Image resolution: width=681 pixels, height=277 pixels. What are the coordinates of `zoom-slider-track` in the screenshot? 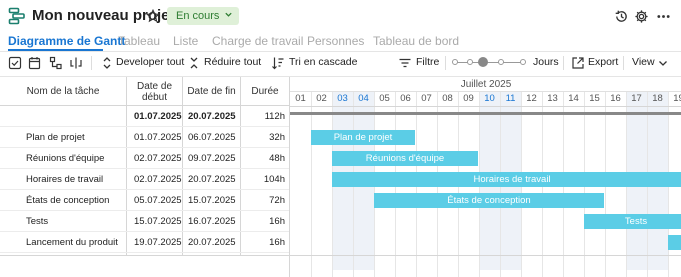 It's located at (490, 62).